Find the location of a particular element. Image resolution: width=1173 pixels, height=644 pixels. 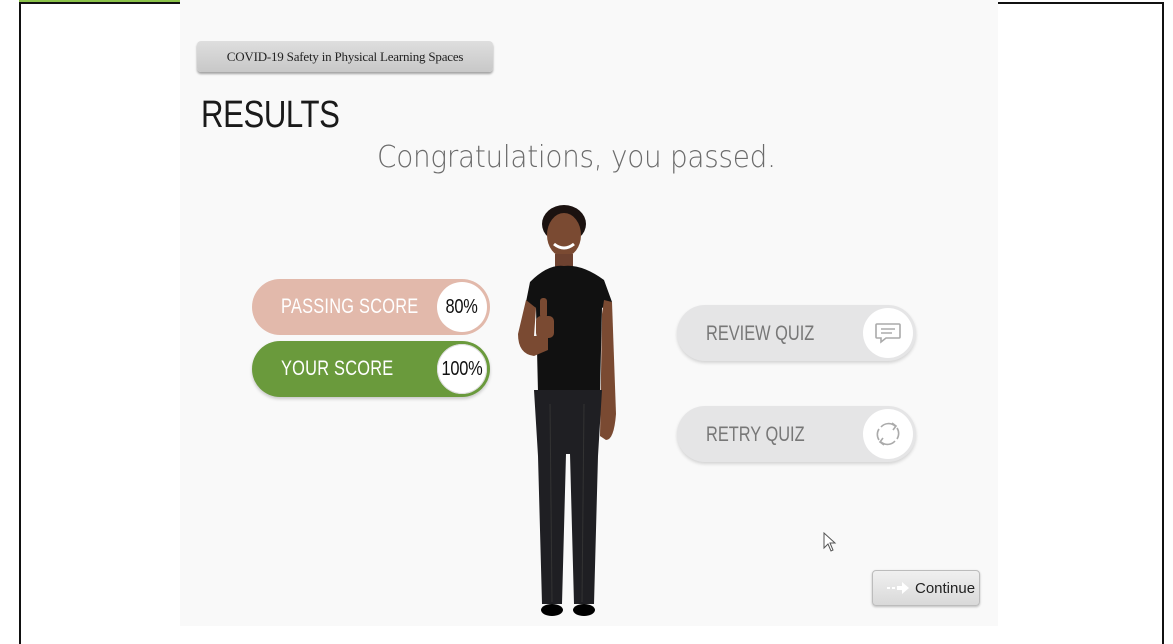

passing-score-badge: 80% is located at coordinates (462, 307).